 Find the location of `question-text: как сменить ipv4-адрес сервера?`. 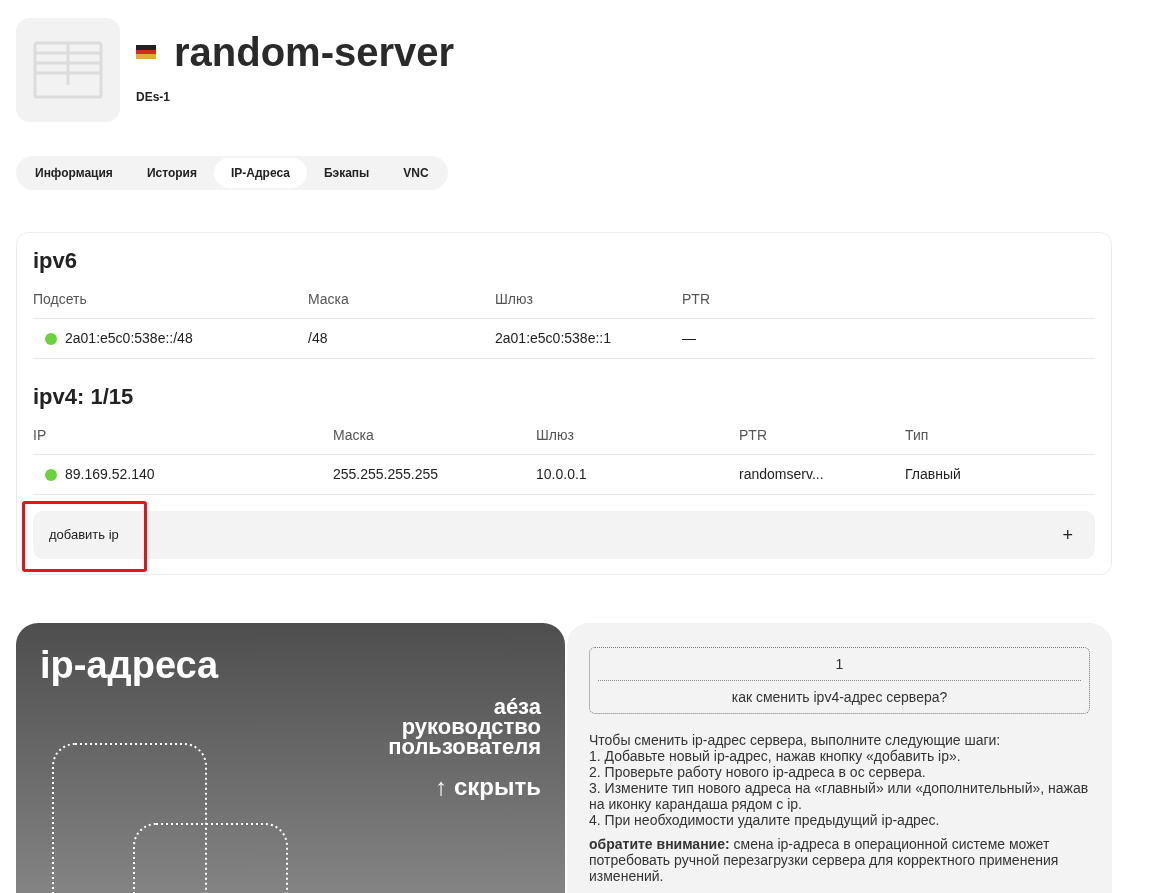

question-text: как сменить ipv4-адрес сервера? is located at coordinates (839, 697).